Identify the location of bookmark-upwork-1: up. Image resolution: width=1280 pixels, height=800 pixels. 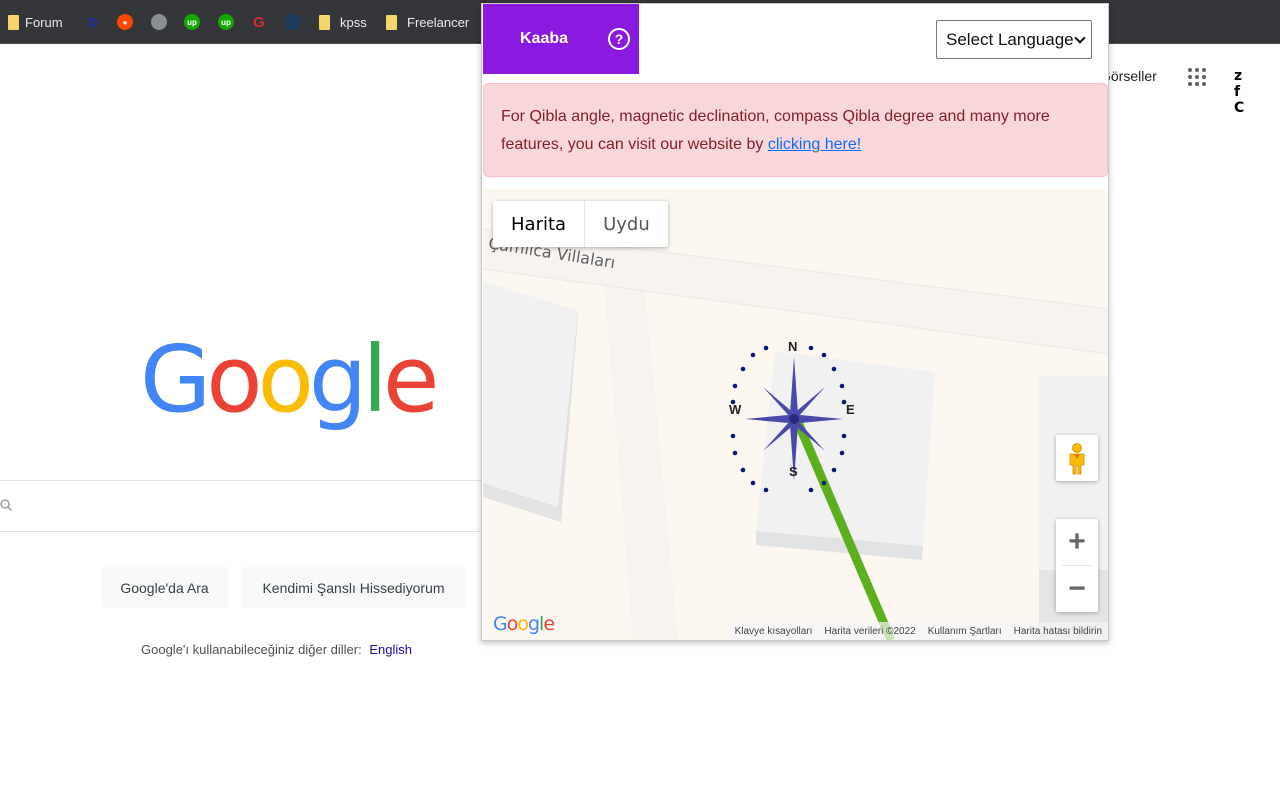
(192, 22).